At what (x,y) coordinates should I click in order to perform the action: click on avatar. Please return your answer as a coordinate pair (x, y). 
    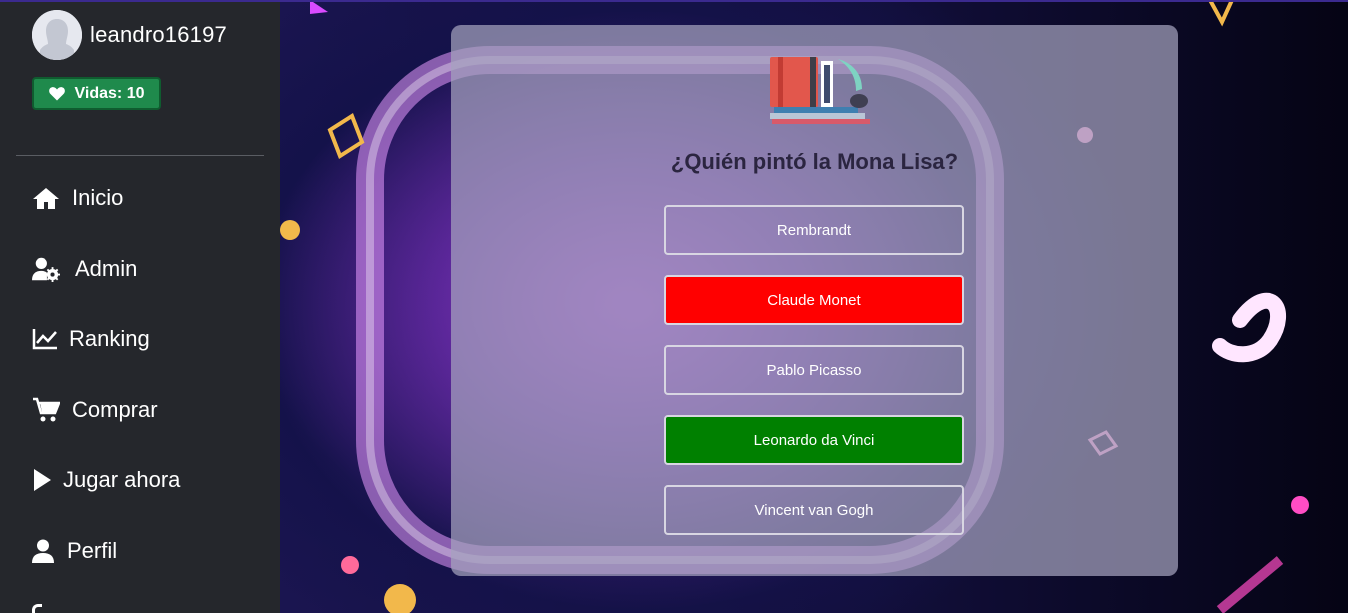
    Looking at the image, I should click on (57, 35).